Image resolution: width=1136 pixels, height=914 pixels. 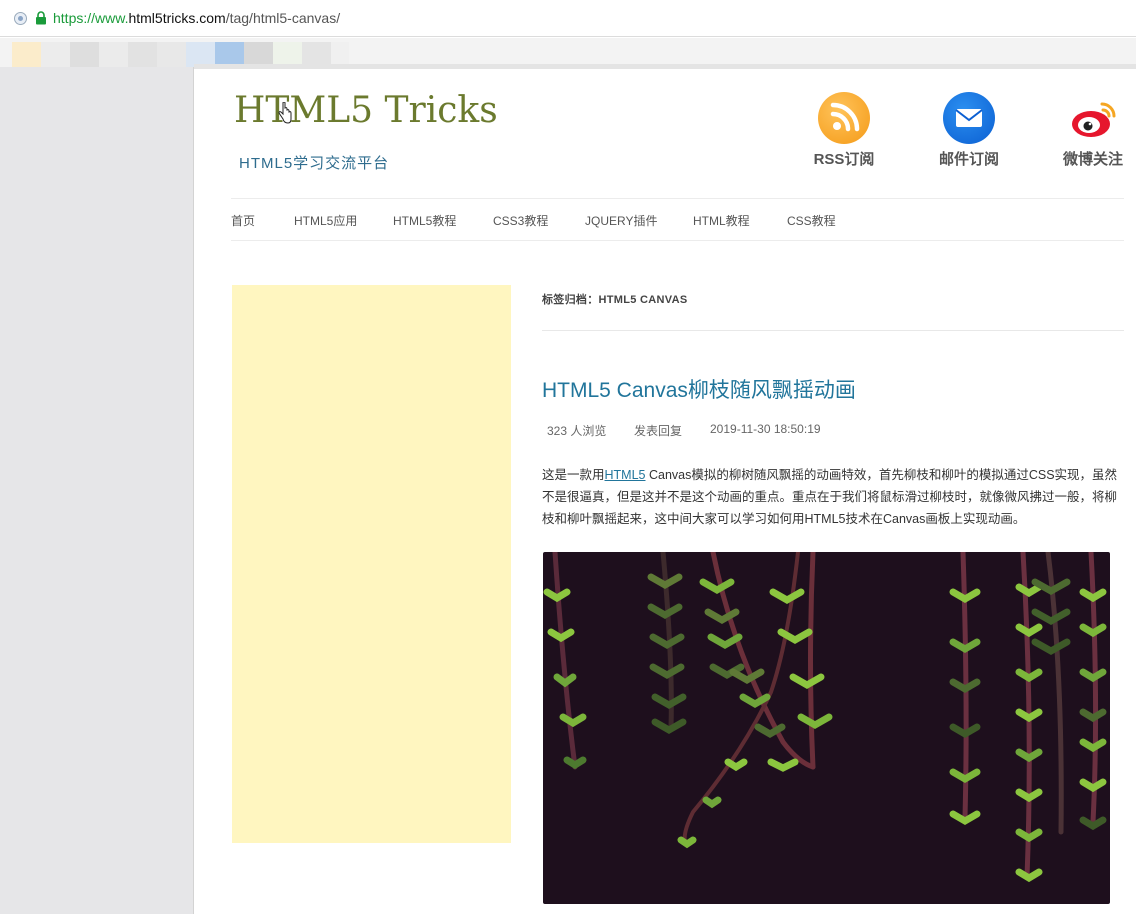 What do you see at coordinates (833, 330) in the screenshot?
I see `divider` at bounding box center [833, 330].